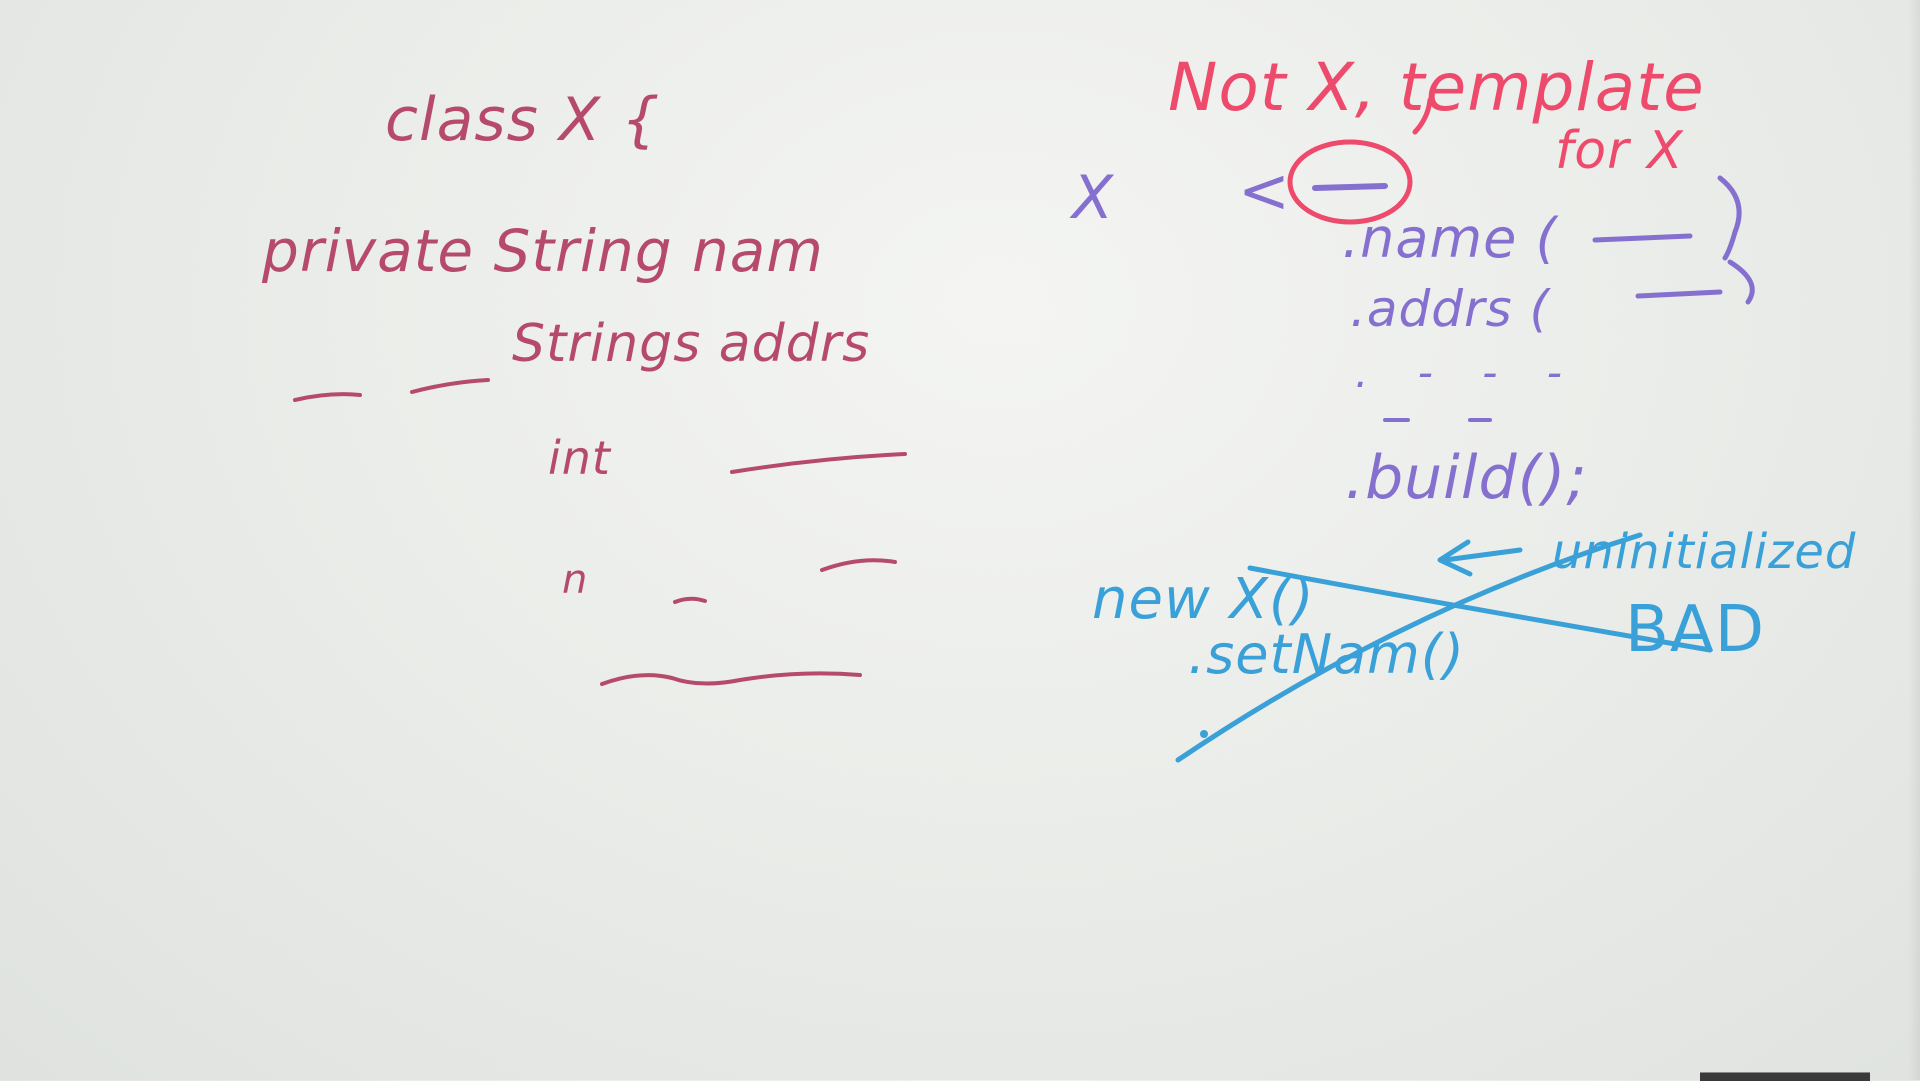 The height and width of the screenshot is (1081, 1920). Describe the element at coordinates (1350, 187) in the screenshot. I see `violet-dash-in-circle` at that location.